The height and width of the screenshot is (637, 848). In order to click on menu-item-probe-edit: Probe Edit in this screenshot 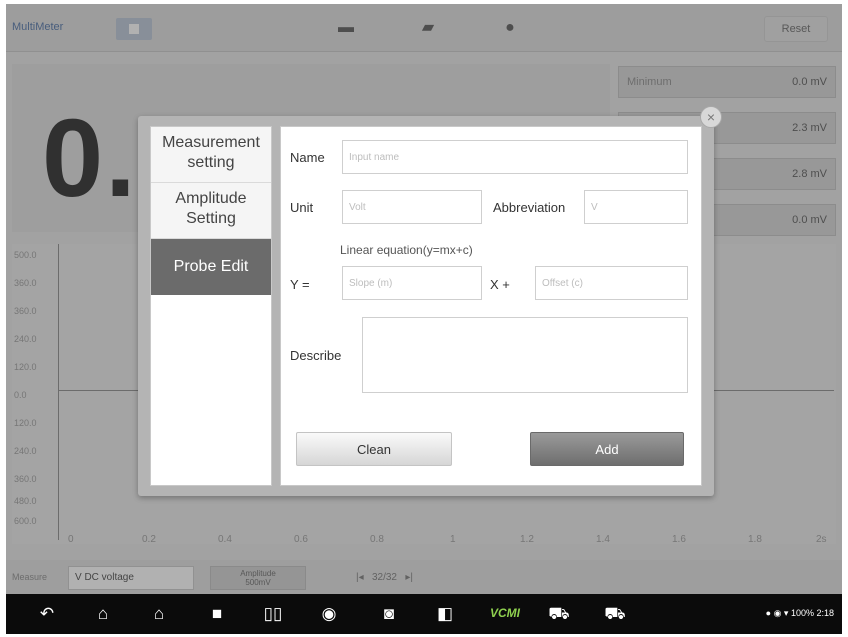, I will do `click(211, 267)`.